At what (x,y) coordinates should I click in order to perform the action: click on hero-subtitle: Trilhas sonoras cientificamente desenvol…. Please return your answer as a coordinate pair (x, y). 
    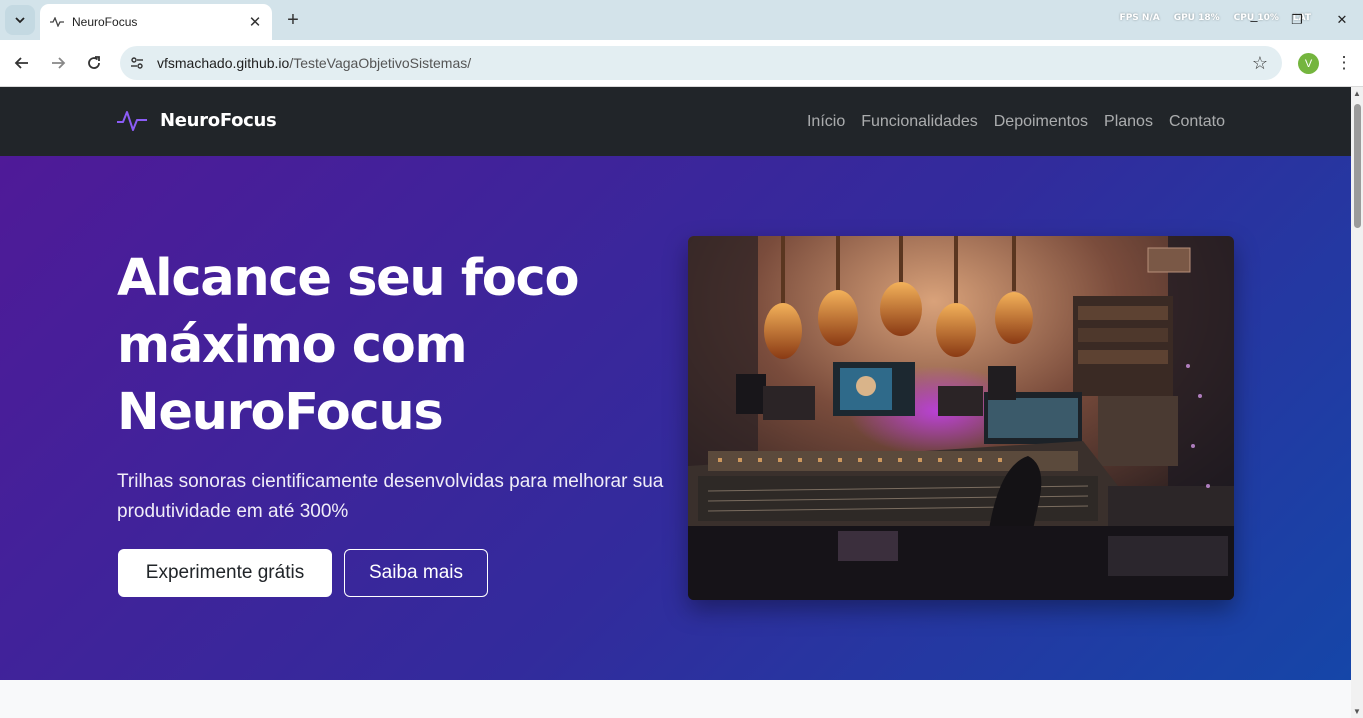
    Looking at the image, I should click on (390, 496).